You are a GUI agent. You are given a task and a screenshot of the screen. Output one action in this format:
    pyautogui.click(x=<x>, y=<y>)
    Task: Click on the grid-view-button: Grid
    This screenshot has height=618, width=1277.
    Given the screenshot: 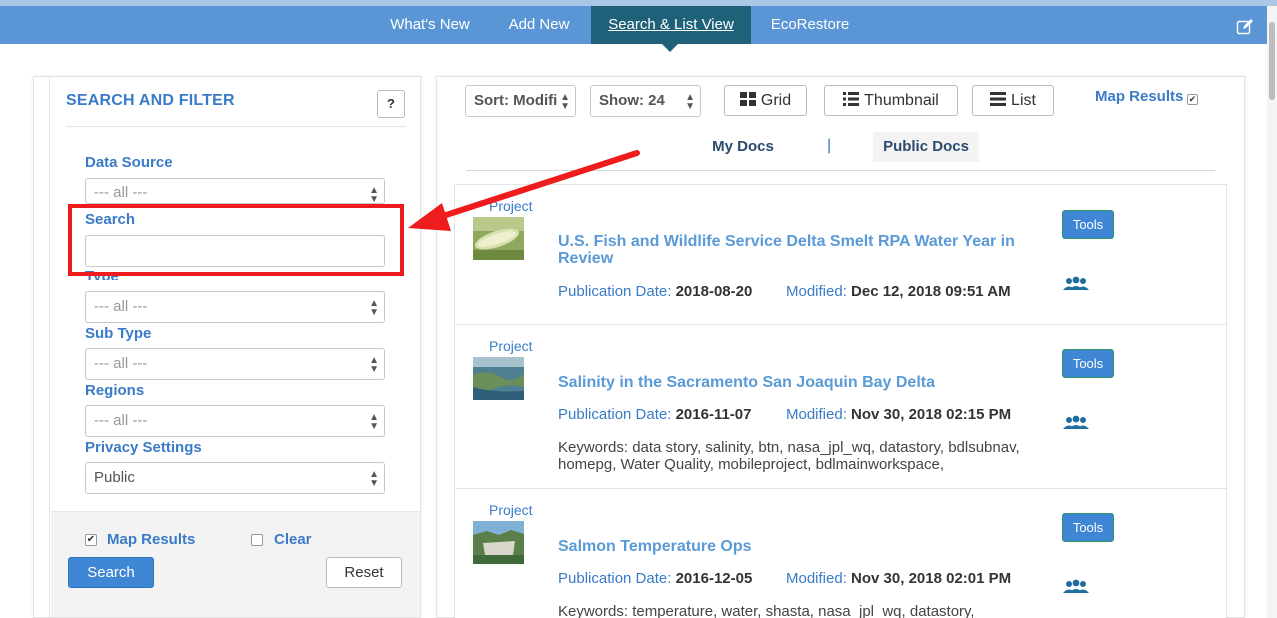 What is the action you would take?
    pyautogui.click(x=765, y=100)
    